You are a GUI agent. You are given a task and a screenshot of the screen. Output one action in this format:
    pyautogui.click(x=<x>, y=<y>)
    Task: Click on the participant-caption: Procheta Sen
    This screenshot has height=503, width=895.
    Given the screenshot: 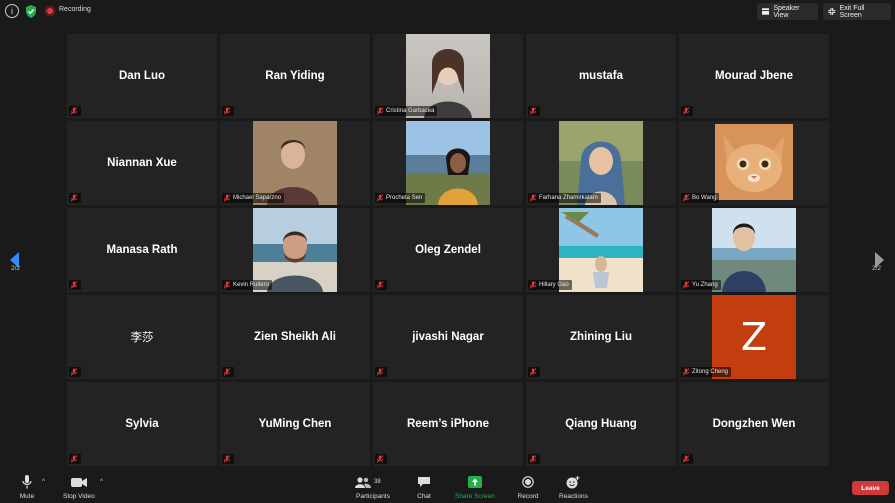 What is the action you would take?
    pyautogui.click(x=400, y=198)
    